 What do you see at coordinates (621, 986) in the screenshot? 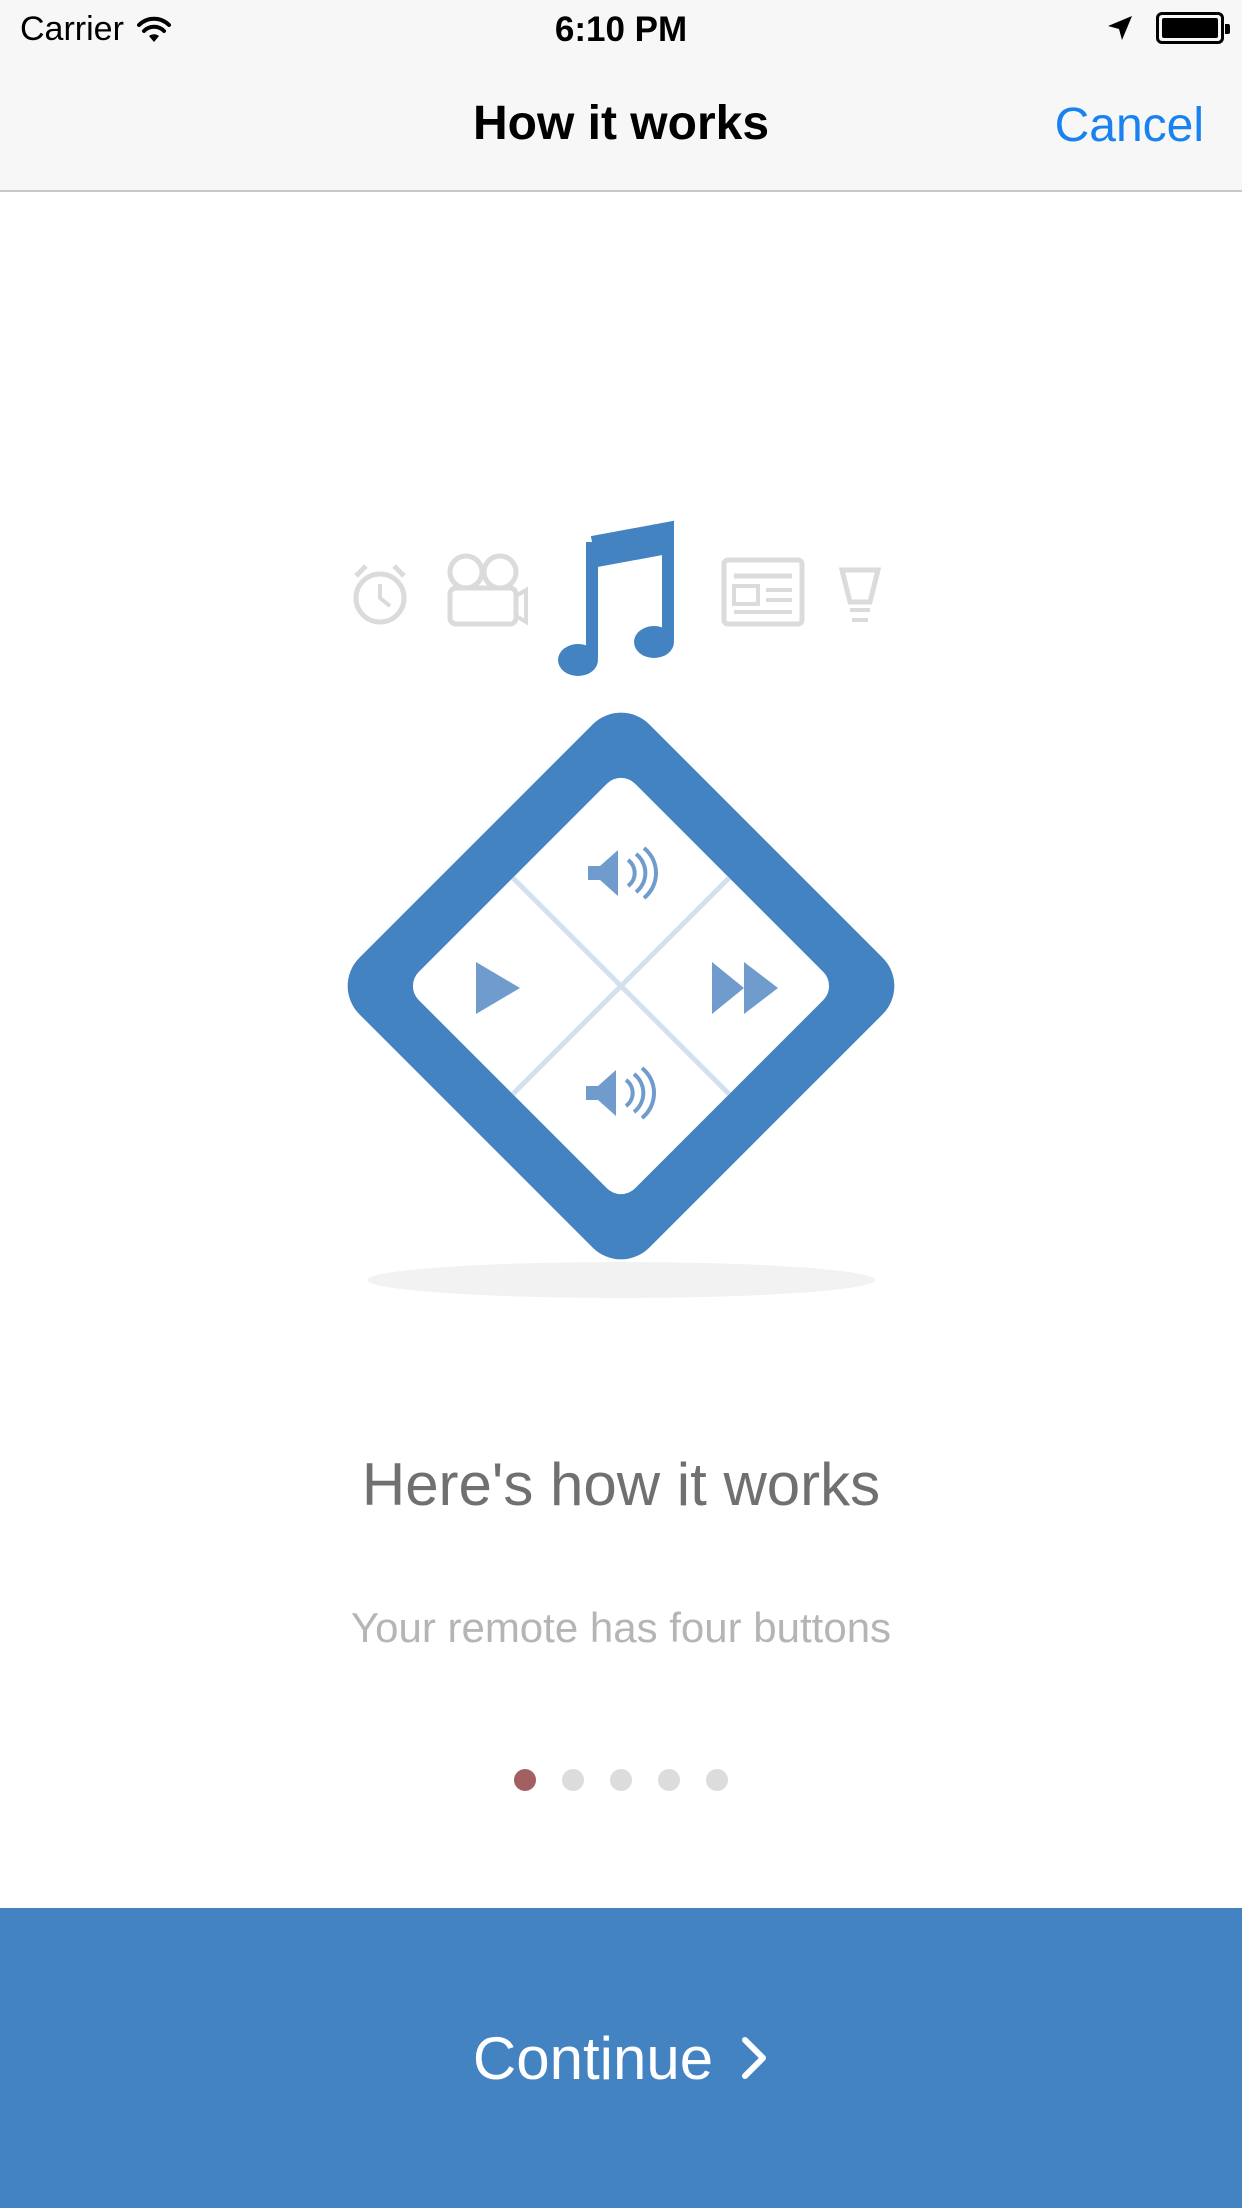
I see `remote-device` at bounding box center [621, 986].